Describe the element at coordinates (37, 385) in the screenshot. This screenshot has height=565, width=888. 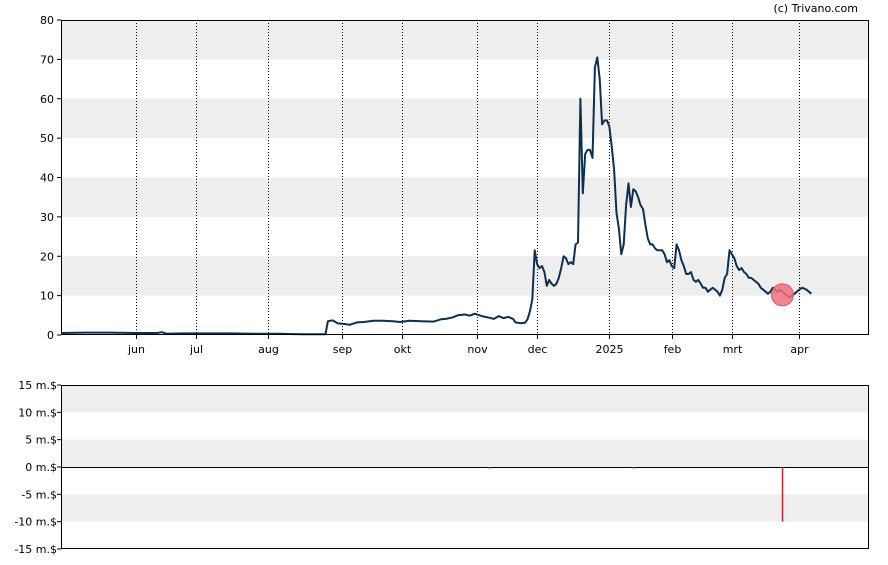
I see `bottom-y-tick-label: 15 m.$` at that location.